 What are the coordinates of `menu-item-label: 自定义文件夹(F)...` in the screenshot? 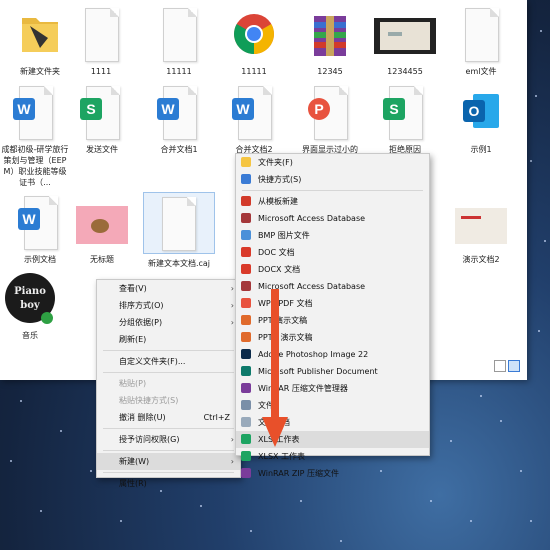 It's located at (152, 361).